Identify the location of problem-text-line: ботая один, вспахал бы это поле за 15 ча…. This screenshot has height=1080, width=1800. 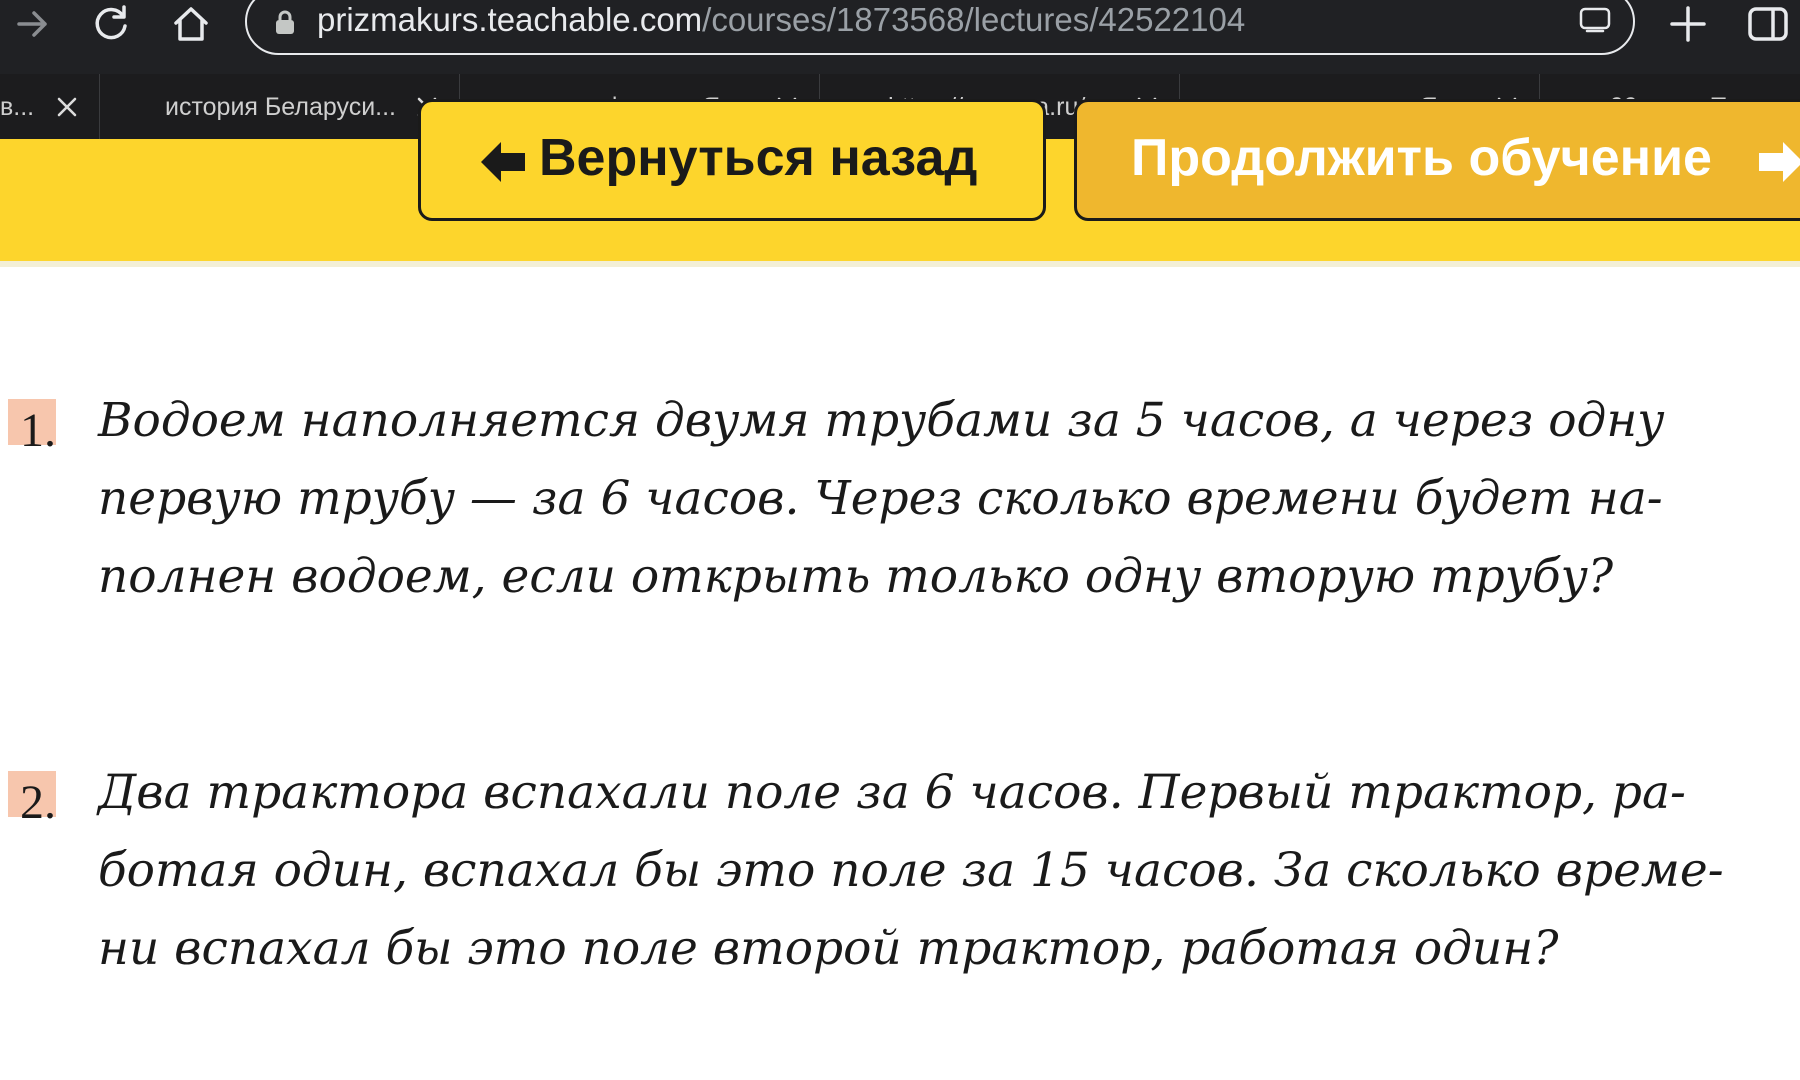
(911, 870).